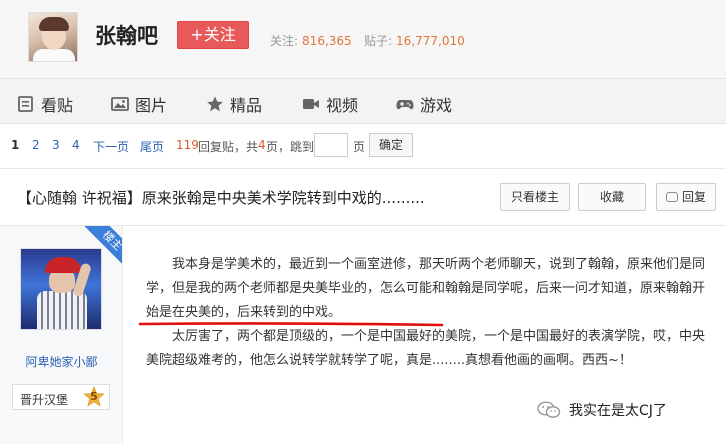  I want to click on page-jump-input, so click(331, 145).